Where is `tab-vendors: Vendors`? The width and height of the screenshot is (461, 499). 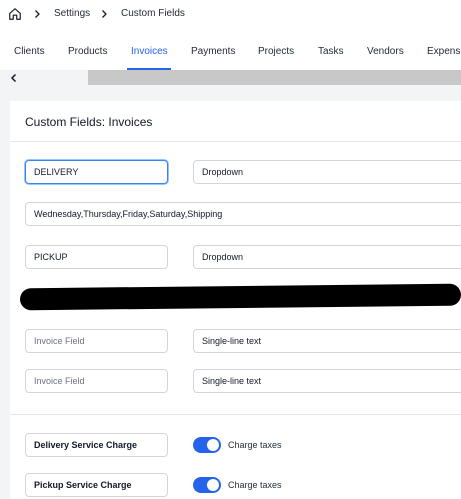
tab-vendors: Vendors is located at coordinates (385, 51).